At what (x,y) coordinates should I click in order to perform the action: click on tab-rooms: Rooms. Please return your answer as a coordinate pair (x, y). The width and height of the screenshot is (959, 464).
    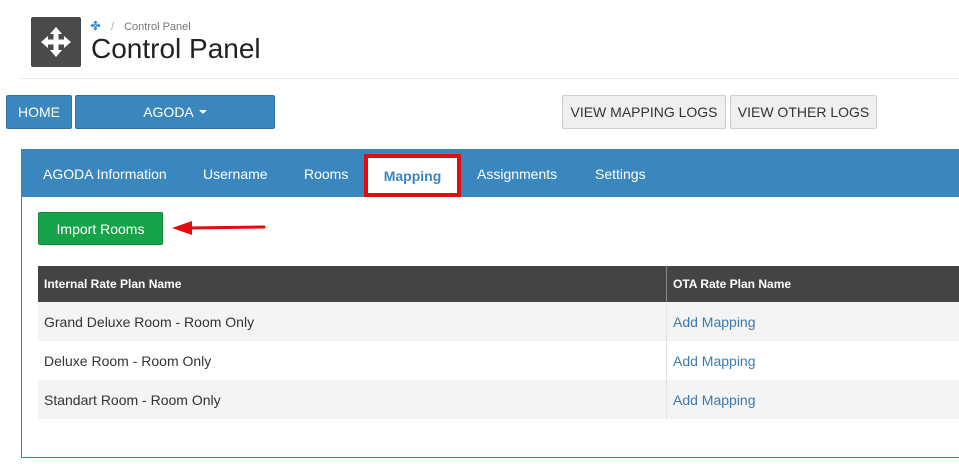
    Looking at the image, I should click on (326, 173).